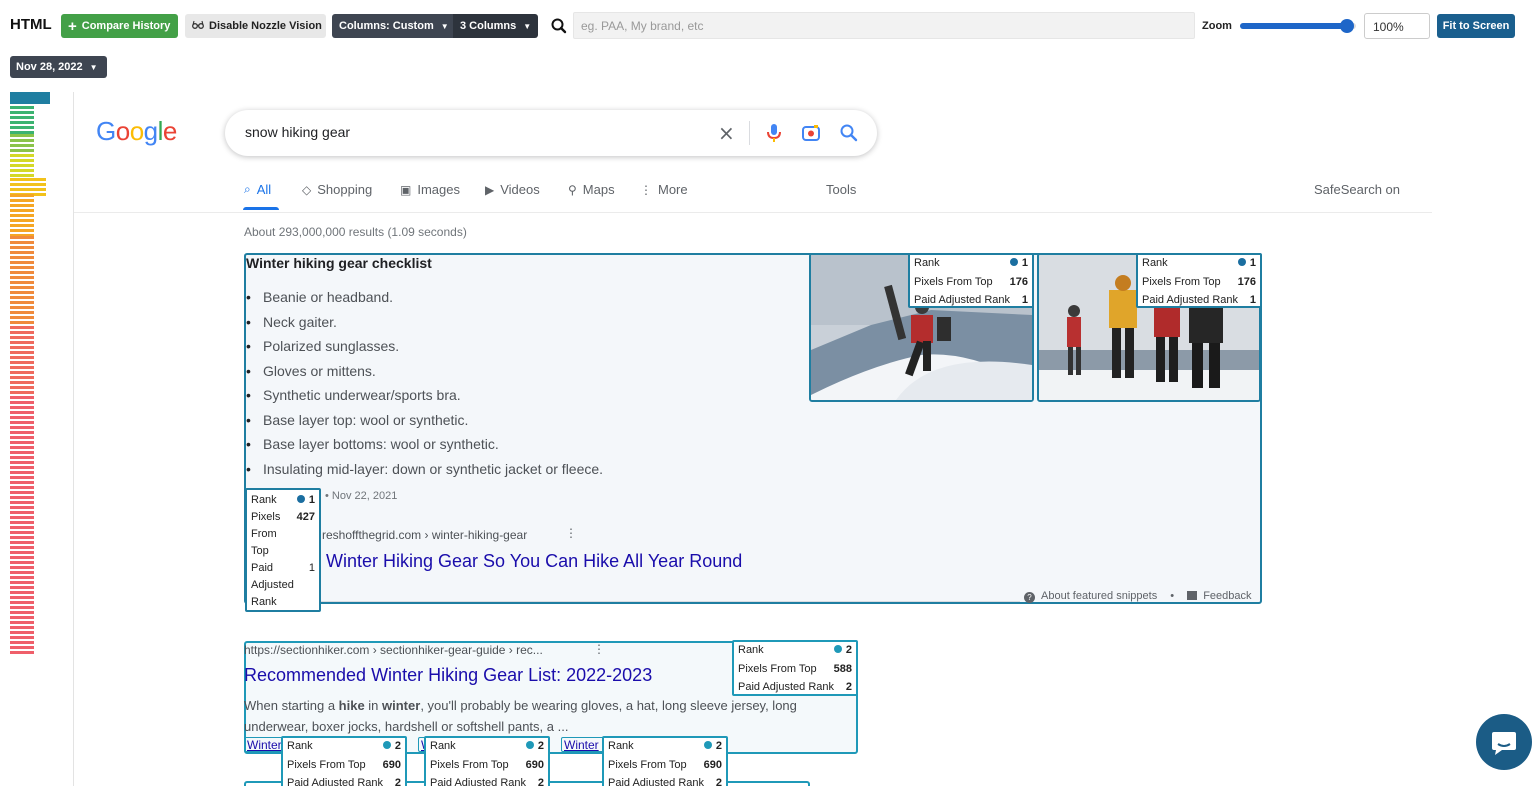 Image resolution: width=1536 pixels, height=786 pixels. I want to click on list-item: • Base layer bottoms: wool or synthetic., so click(424, 444).